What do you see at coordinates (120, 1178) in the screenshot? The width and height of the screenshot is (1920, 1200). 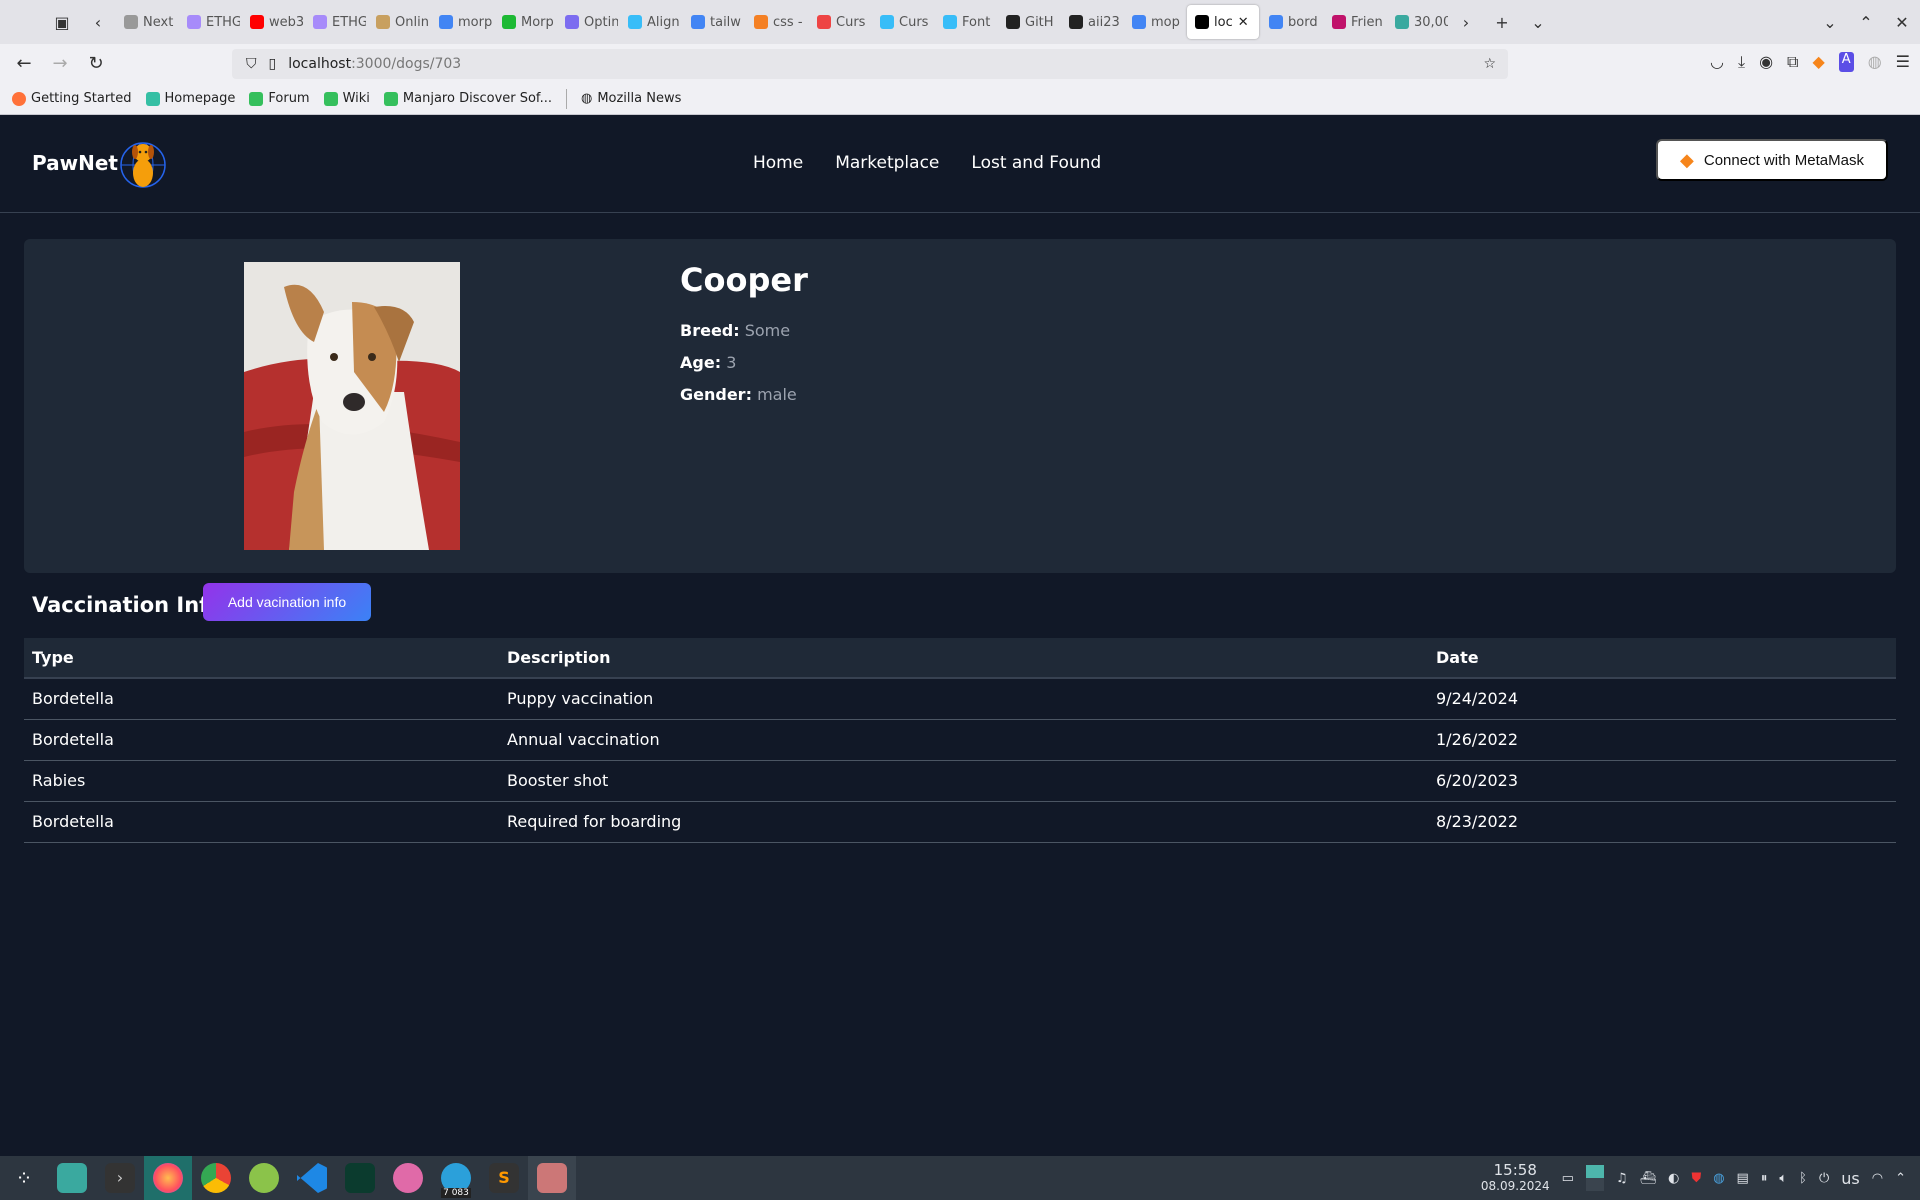 I see `terminal-icon: ›` at bounding box center [120, 1178].